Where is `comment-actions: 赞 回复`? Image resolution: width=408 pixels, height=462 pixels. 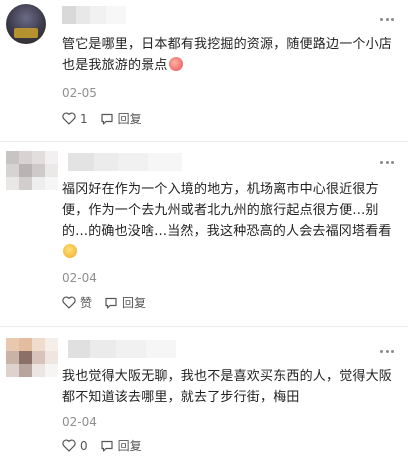
comment-actions: 赞 回复 is located at coordinates (104, 302).